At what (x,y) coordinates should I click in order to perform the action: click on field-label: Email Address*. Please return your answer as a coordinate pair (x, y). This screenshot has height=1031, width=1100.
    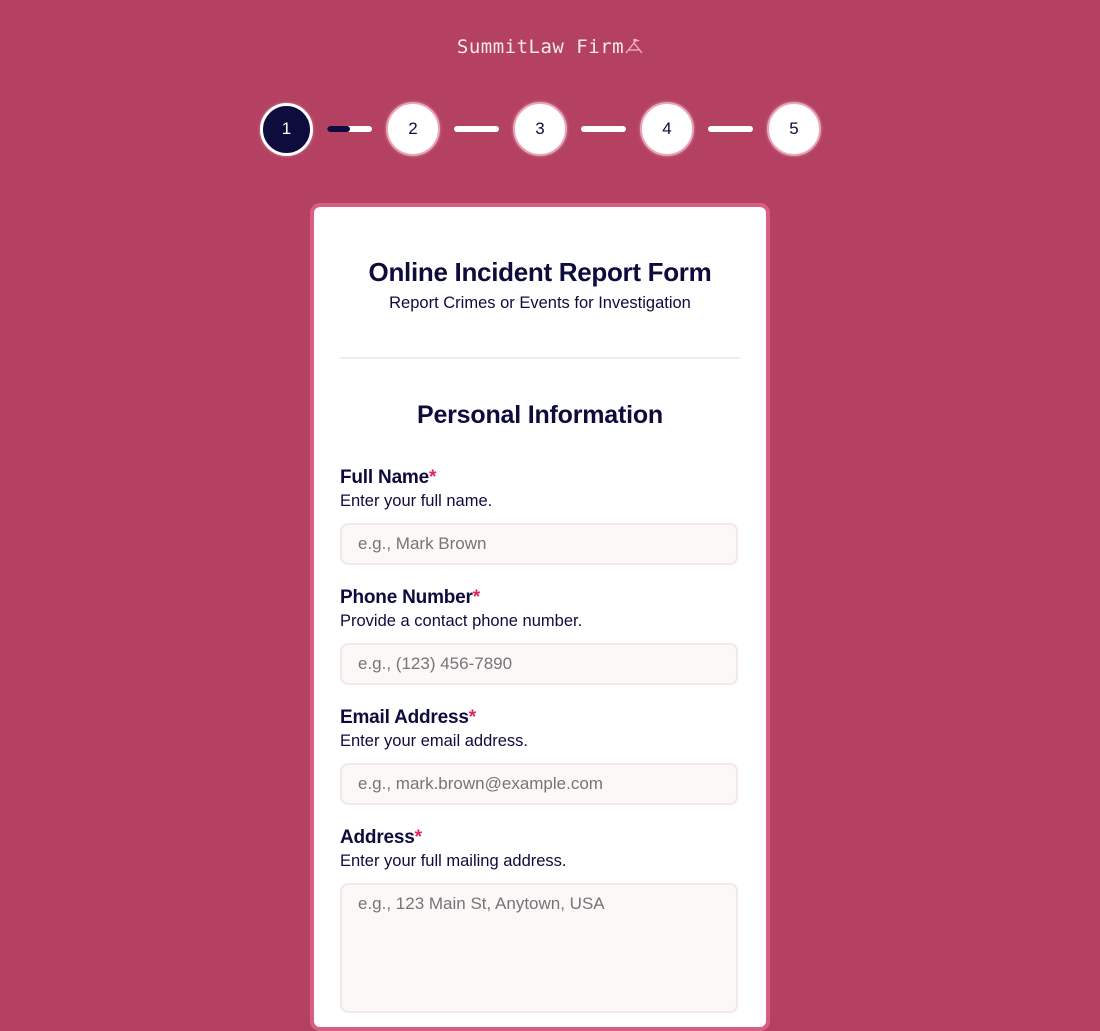
    Looking at the image, I should click on (408, 717).